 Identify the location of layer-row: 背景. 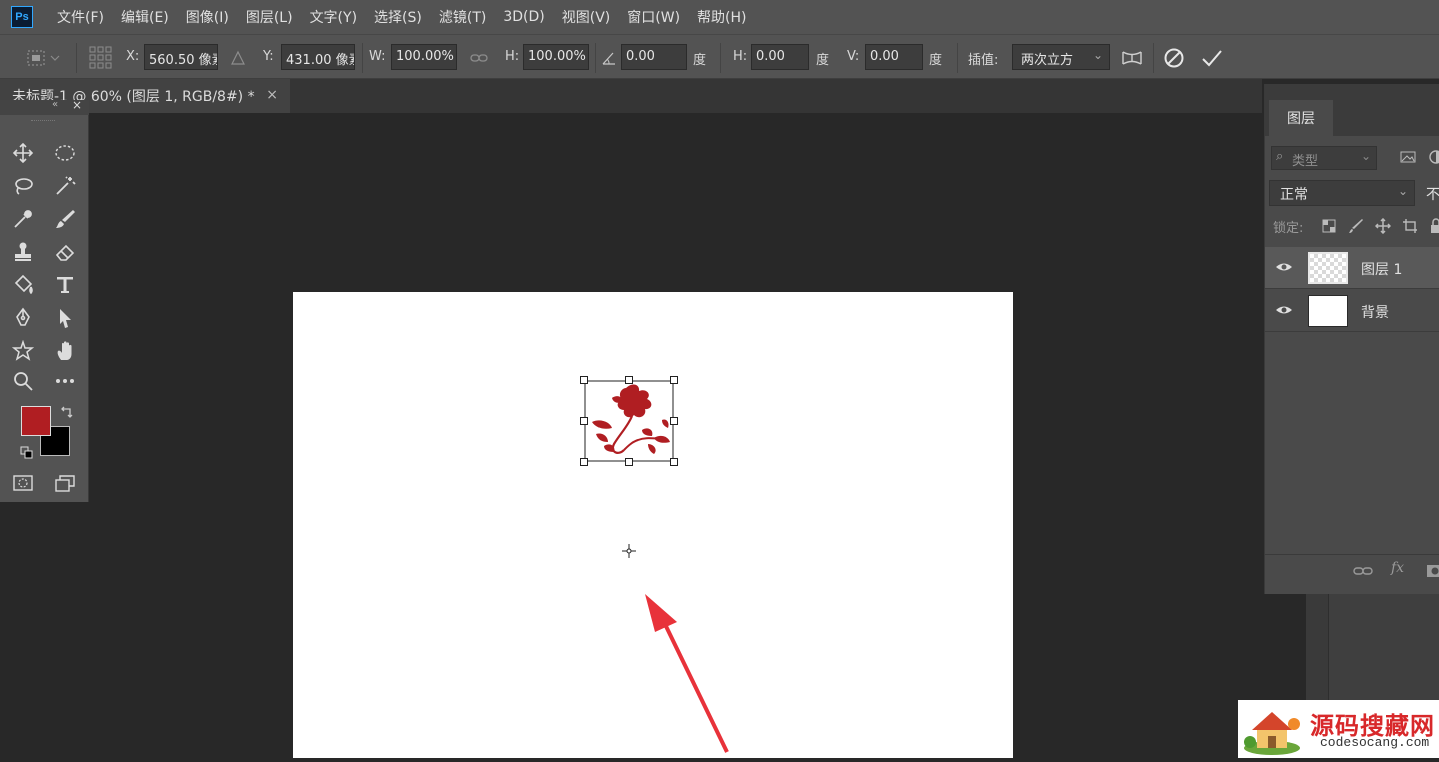
(1352, 311).